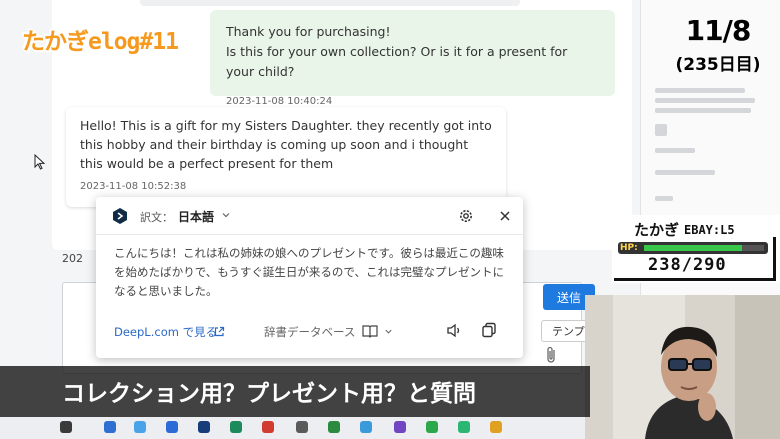 This screenshot has width=780, height=439. What do you see at coordinates (100, 42) in the screenshot?
I see `vlog-title-logo: たかぎelog#11` at bounding box center [100, 42].